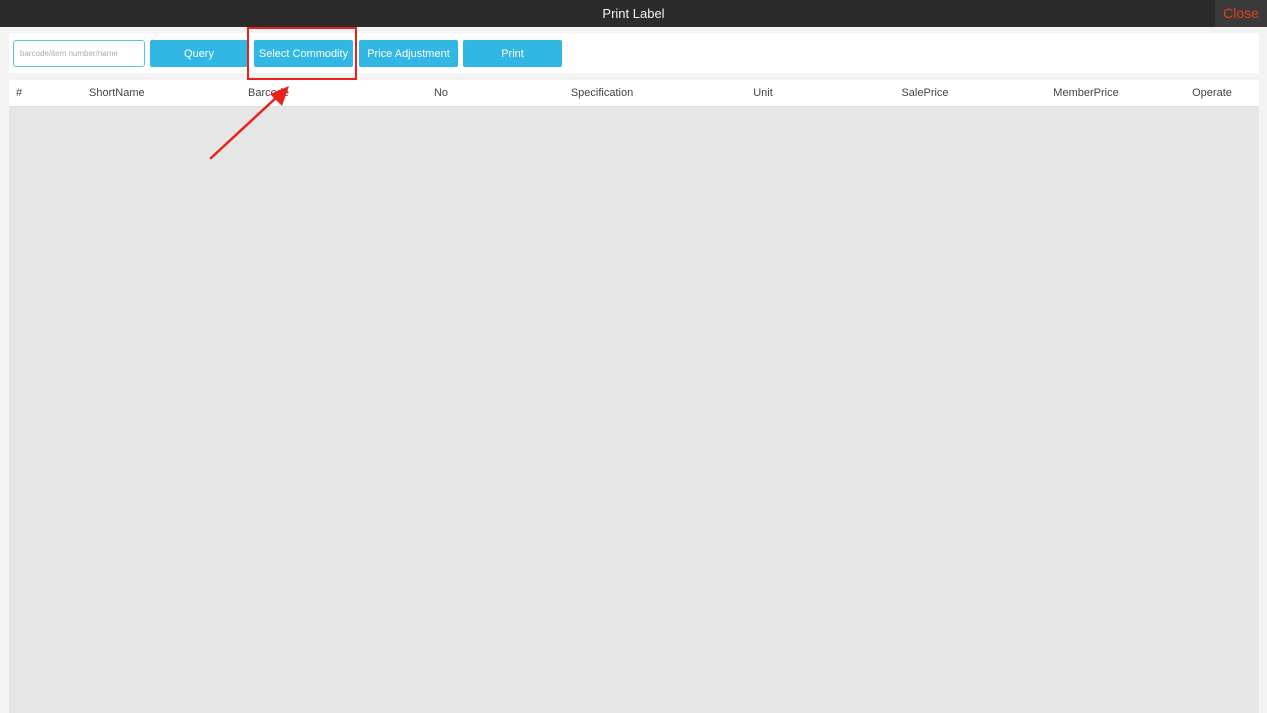 The width and height of the screenshot is (1267, 713). I want to click on column-header-shortname: ShortName, so click(117, 93).